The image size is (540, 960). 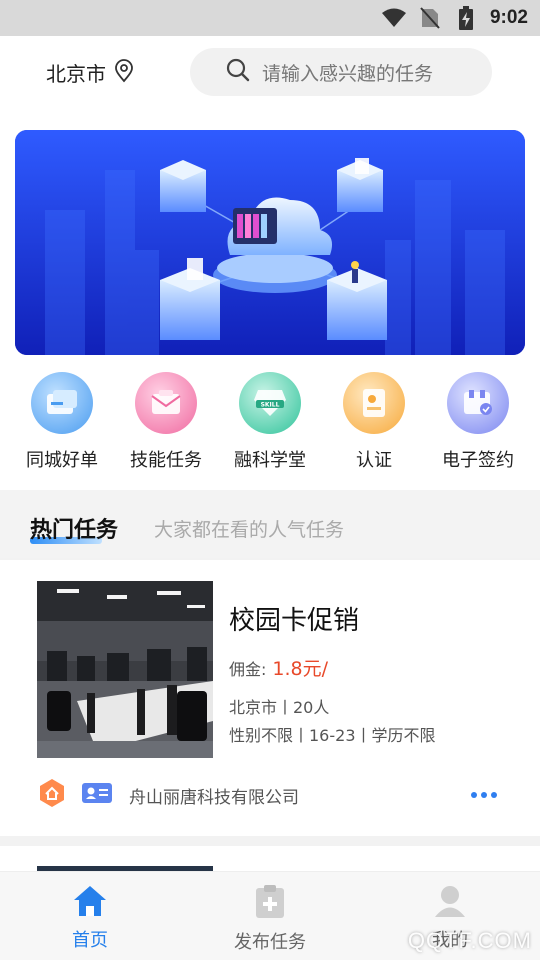 I want to click on task-title: 校园卡促销, so click(x=294, y=621).